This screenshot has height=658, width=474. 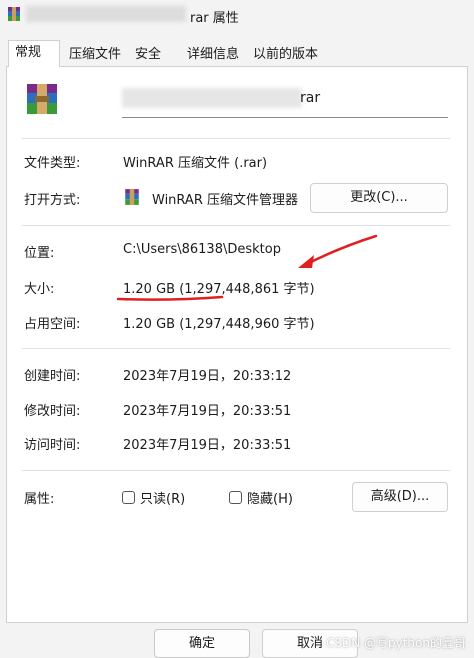 I want to click on tab-general: 常规, so click(x=34, y=53).